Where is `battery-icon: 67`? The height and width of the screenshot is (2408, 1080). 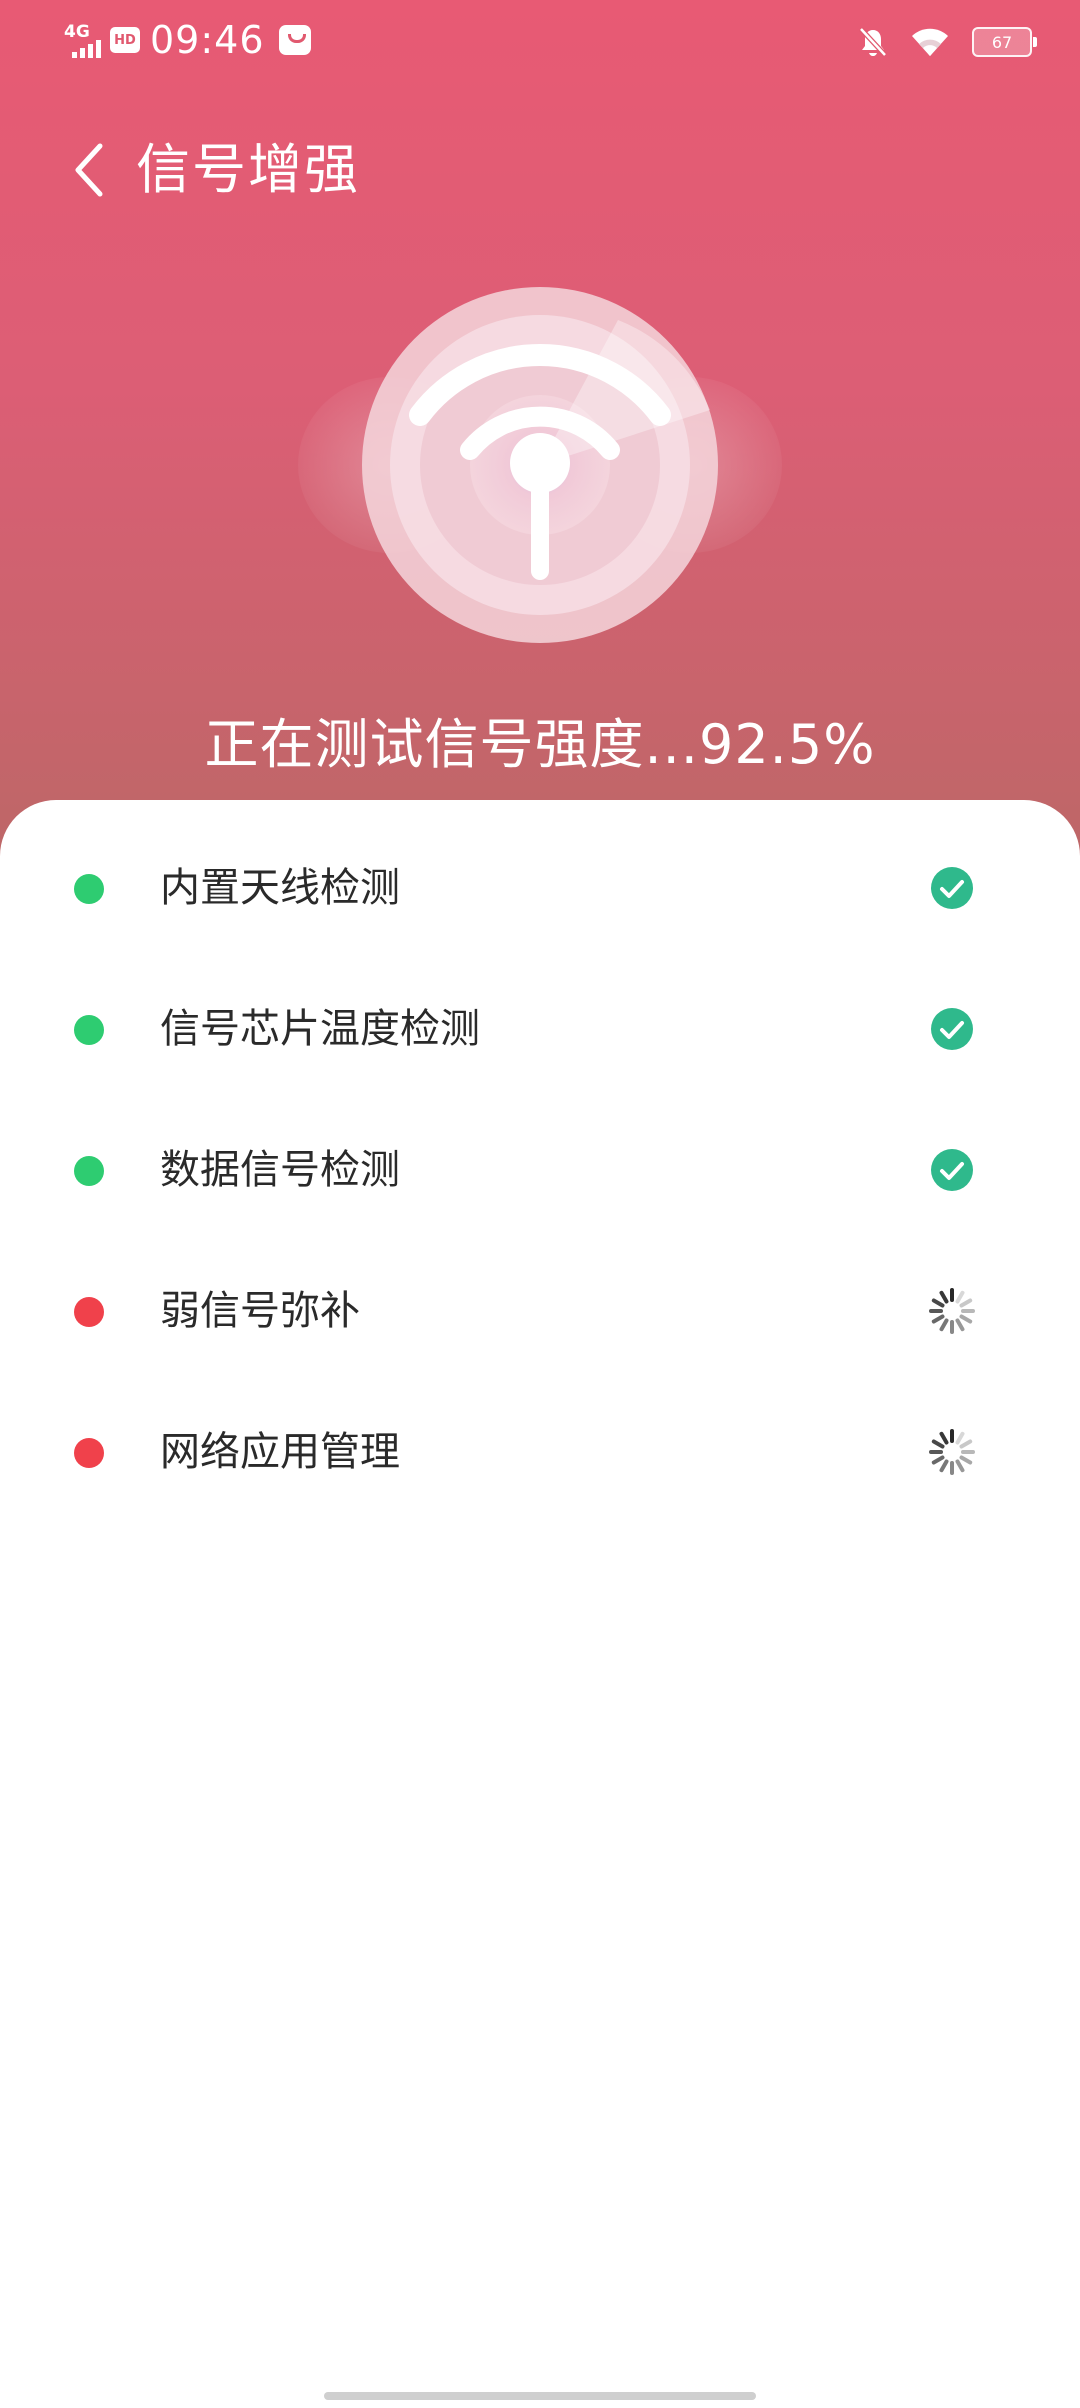 battery-icon: 67 is located at coordinates (1004, 42).